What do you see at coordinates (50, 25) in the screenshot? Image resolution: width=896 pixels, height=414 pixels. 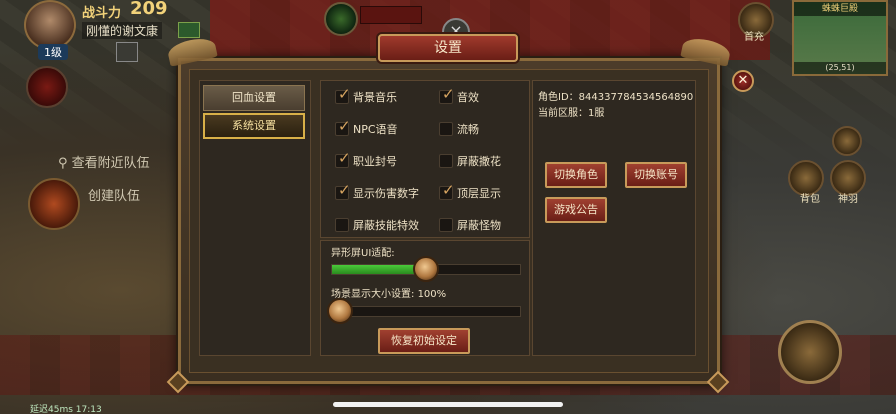 I see `player-avatar` at bounding box center [50, 25].